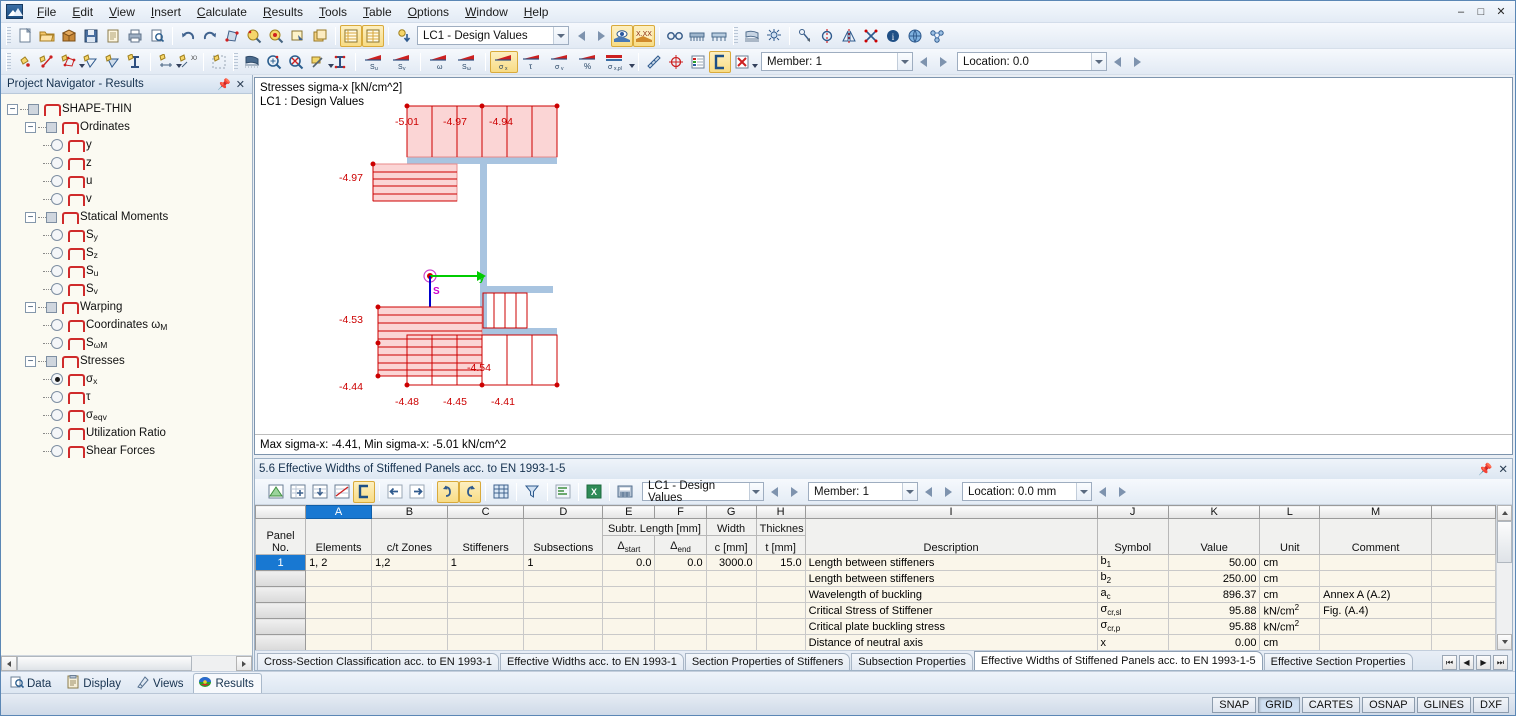  Describe the element at coordinates (122, 12) in the screenshot. I see `menu-view: View` at that location.